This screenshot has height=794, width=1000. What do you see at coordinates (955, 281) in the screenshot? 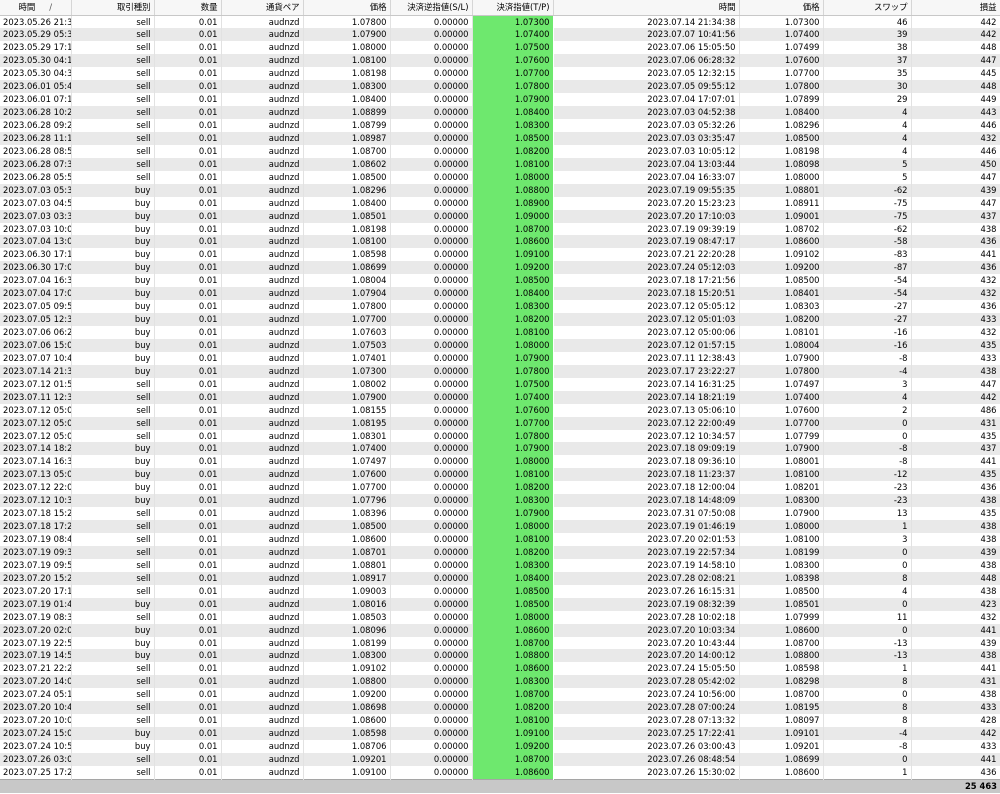
I see `table-cell: 432` at bounding box center [955, 281].